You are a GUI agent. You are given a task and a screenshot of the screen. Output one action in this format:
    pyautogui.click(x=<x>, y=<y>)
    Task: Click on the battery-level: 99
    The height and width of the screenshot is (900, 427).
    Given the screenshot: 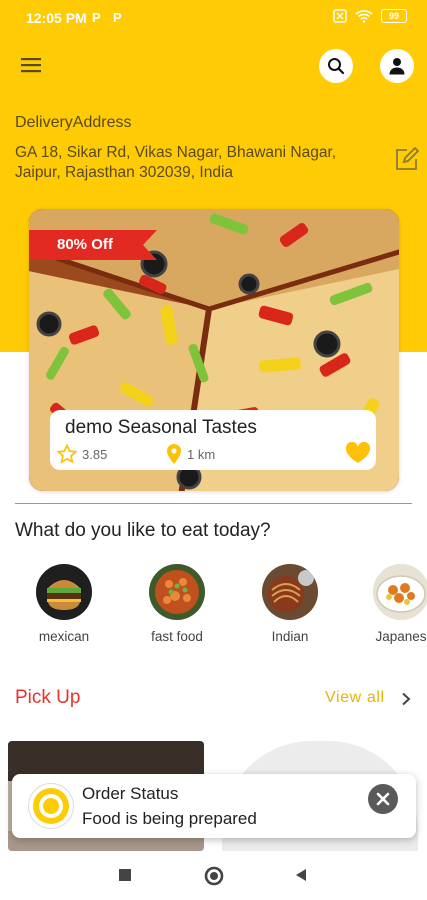 What is the action you would take?
    pyautogui.click(x=393, y=16)
    